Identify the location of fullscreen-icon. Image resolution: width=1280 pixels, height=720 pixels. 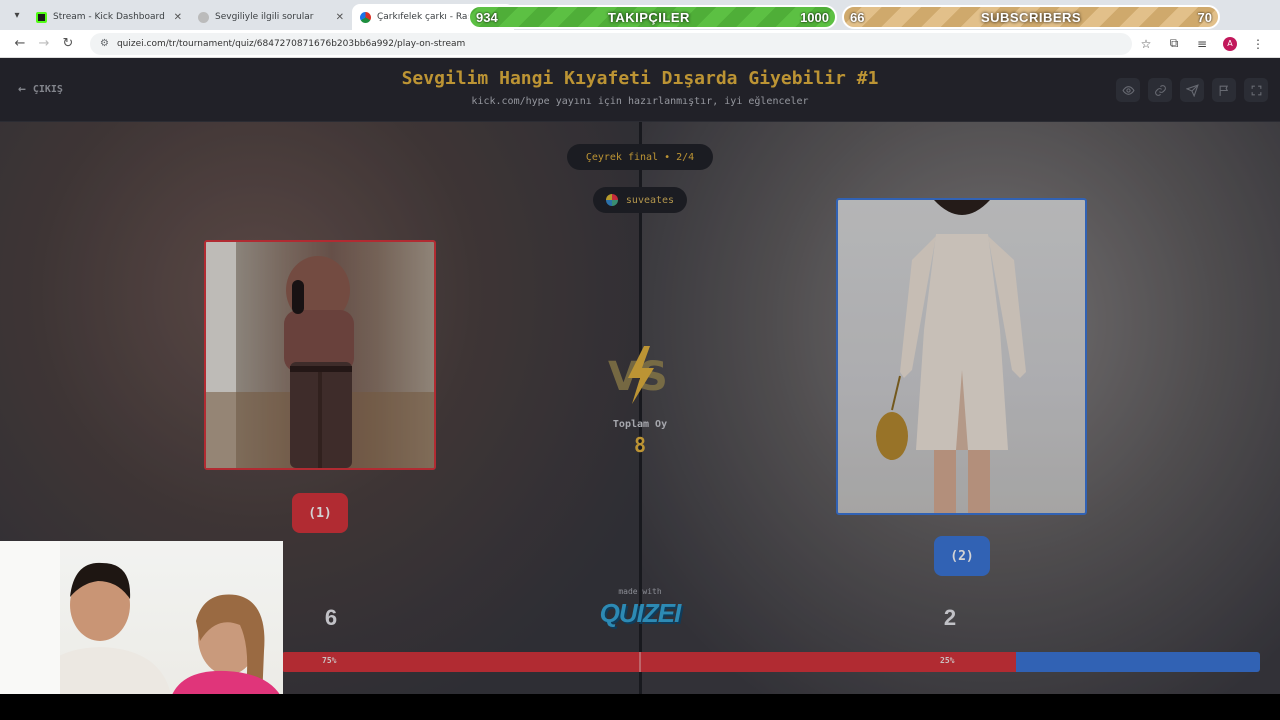
(1256, 90).